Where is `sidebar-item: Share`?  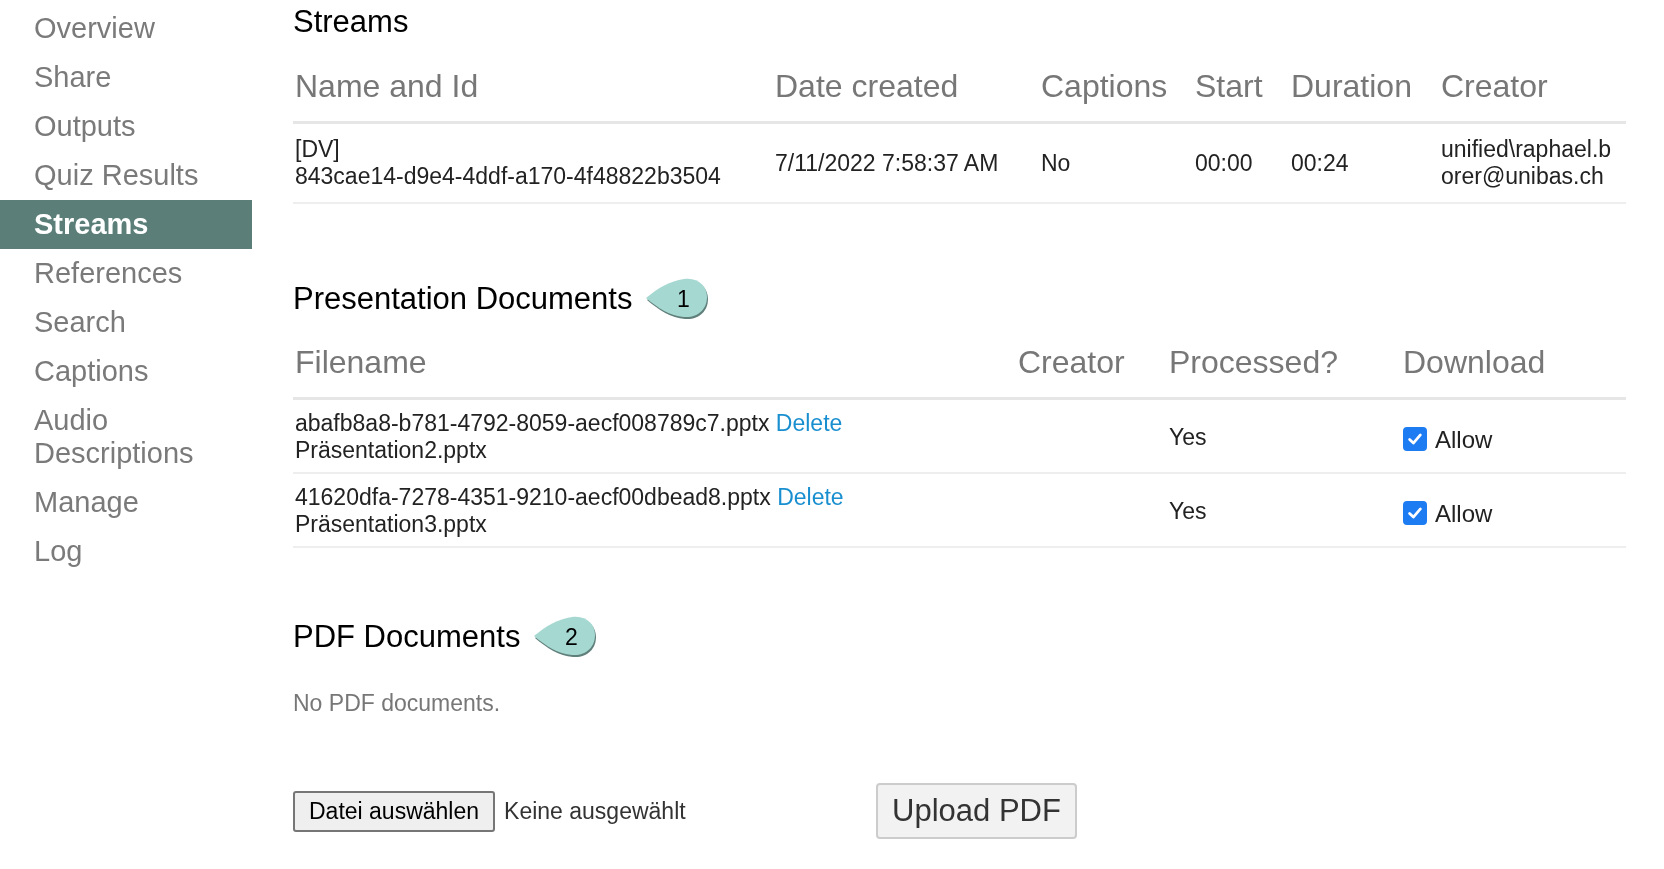 sidebar-item: Share is located at coordinates (126, 77).